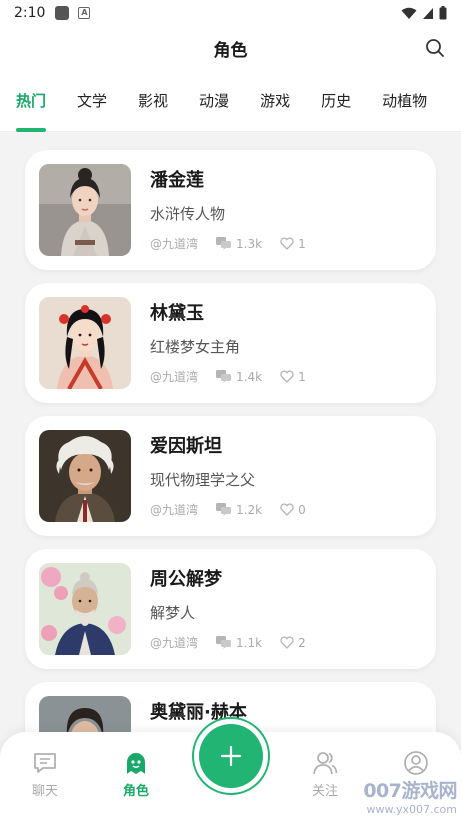 The width and height of the screenshot is (461, 819). Describe the element at coordinates (62, 13) in the screenshot. I see `notification-square-icon` at that location.